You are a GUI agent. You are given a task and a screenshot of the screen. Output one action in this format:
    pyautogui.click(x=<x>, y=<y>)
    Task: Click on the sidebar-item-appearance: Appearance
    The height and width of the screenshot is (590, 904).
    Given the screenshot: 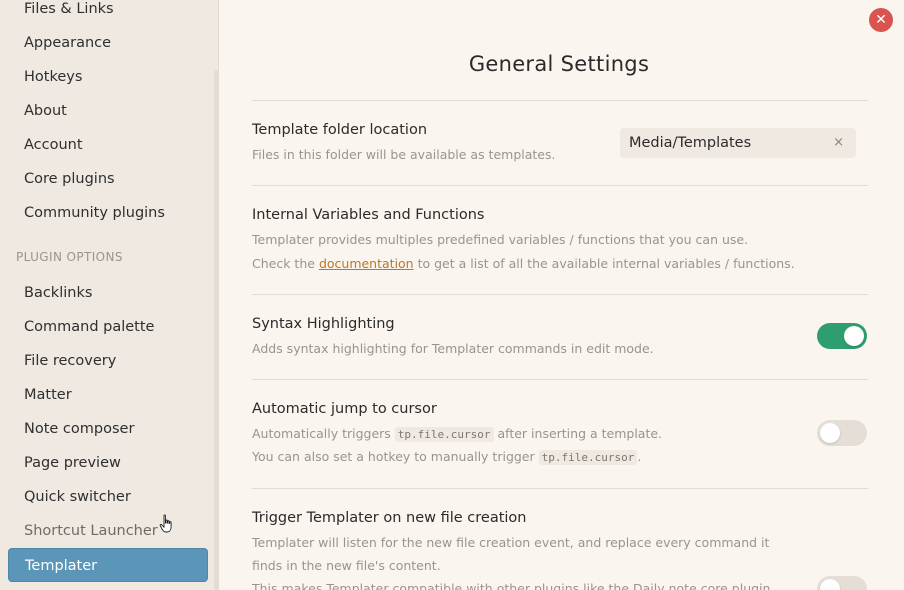 What is the action you would take?
    pyautogui.click(x=108, y=43)
    